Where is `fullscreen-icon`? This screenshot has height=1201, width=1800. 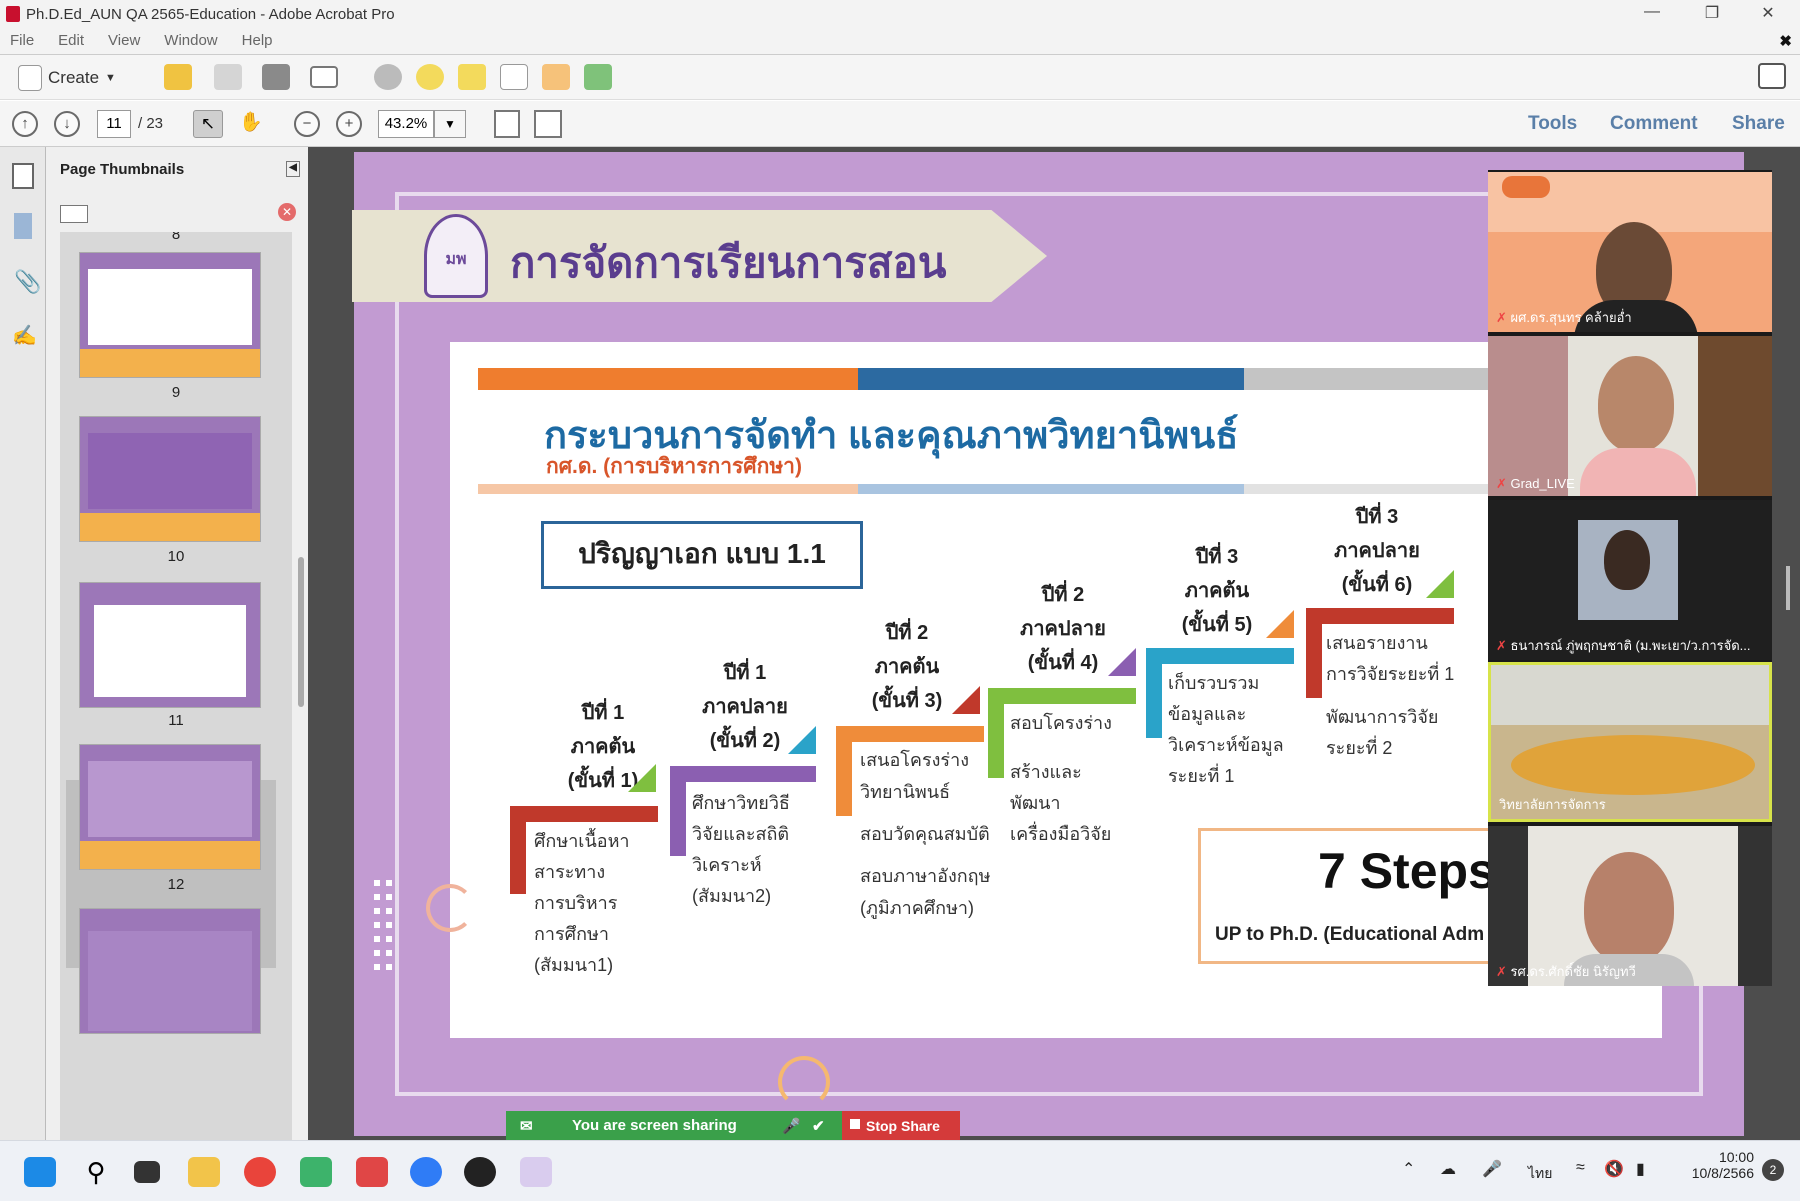
fullscreen-icon is located at coordinates (1772, 76).